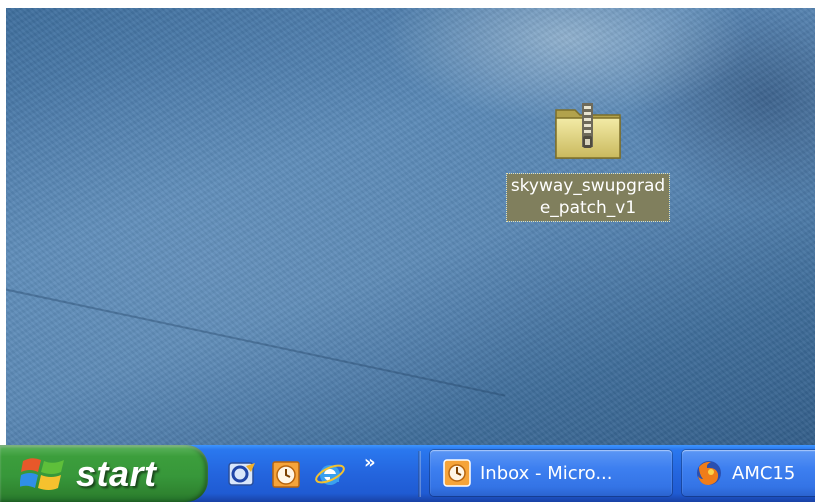 The height and width of the screenshot is (502, 815). What do you see at coordinates (588, 161) in the screenshot?
I see `desktop-icon-zip-file: skyway_swupgrade_patch_v1` at bounding box center [588, 161].